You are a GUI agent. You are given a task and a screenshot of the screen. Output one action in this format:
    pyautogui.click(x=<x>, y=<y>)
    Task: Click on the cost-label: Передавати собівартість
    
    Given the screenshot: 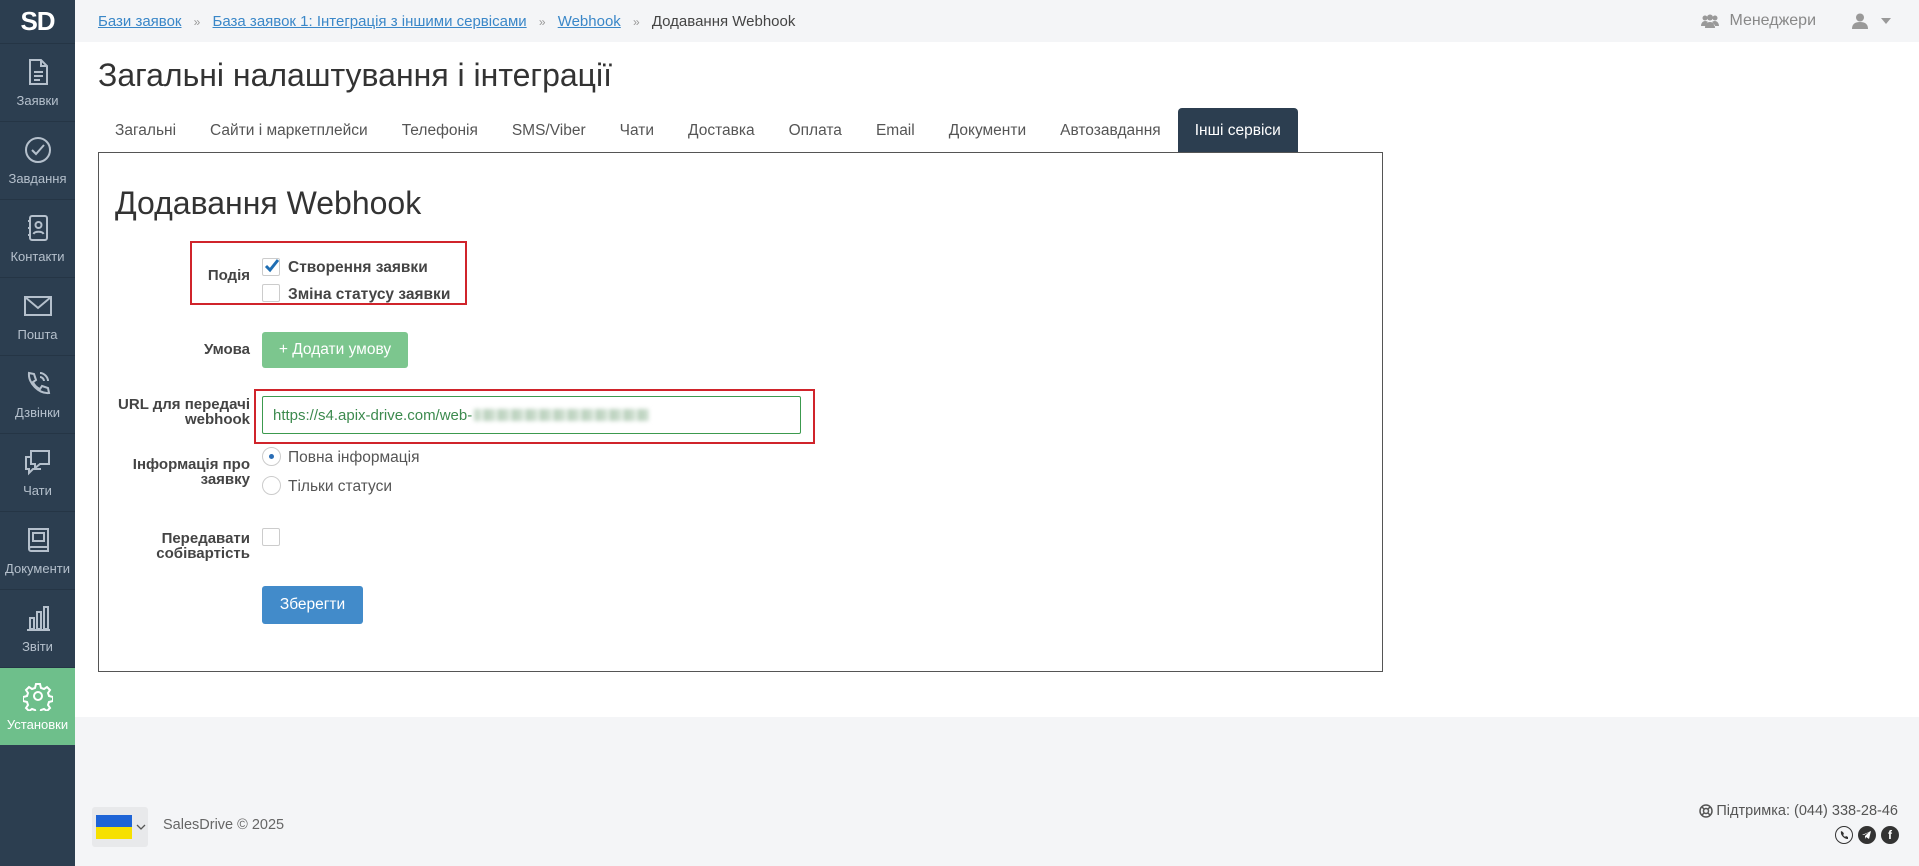 What is the action you would take?
    pyautogui.click(x=174, y=546)
    